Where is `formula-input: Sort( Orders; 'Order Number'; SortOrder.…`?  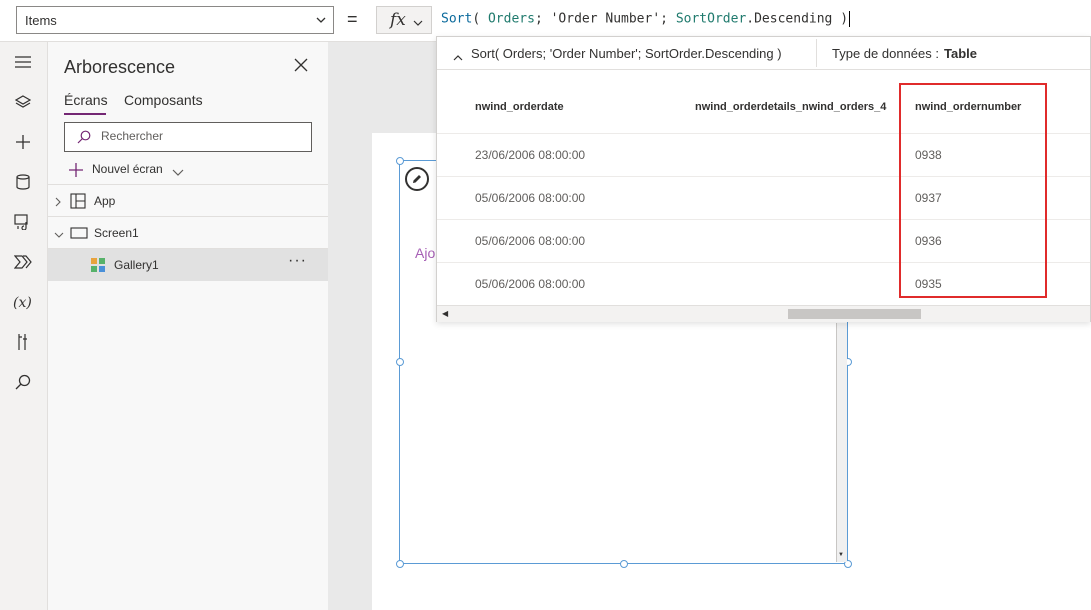
formula-input: Sort( Orders; 'Order Number'; SortOrder.… is located at coordinates (646, 19).